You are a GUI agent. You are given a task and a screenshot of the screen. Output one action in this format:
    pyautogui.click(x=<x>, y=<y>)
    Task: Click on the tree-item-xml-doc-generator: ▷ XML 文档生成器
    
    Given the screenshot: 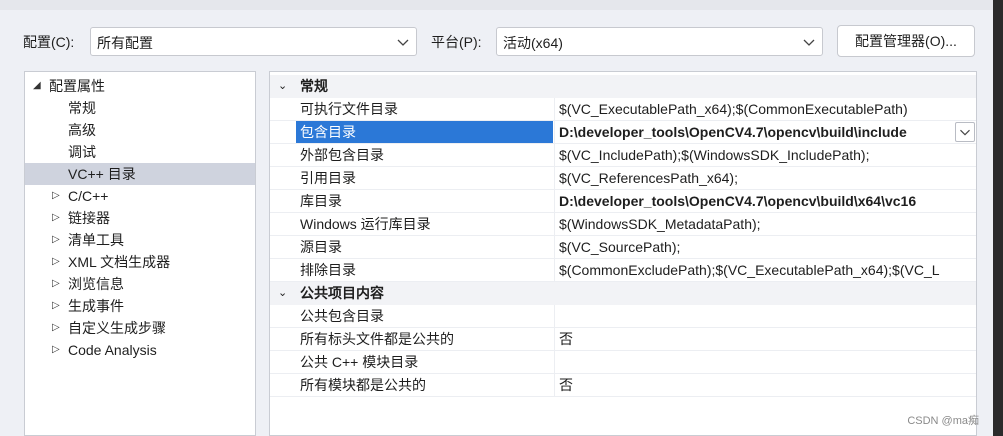 What is the action you would take?
    pyautogui.click(x=140, y=262)
    